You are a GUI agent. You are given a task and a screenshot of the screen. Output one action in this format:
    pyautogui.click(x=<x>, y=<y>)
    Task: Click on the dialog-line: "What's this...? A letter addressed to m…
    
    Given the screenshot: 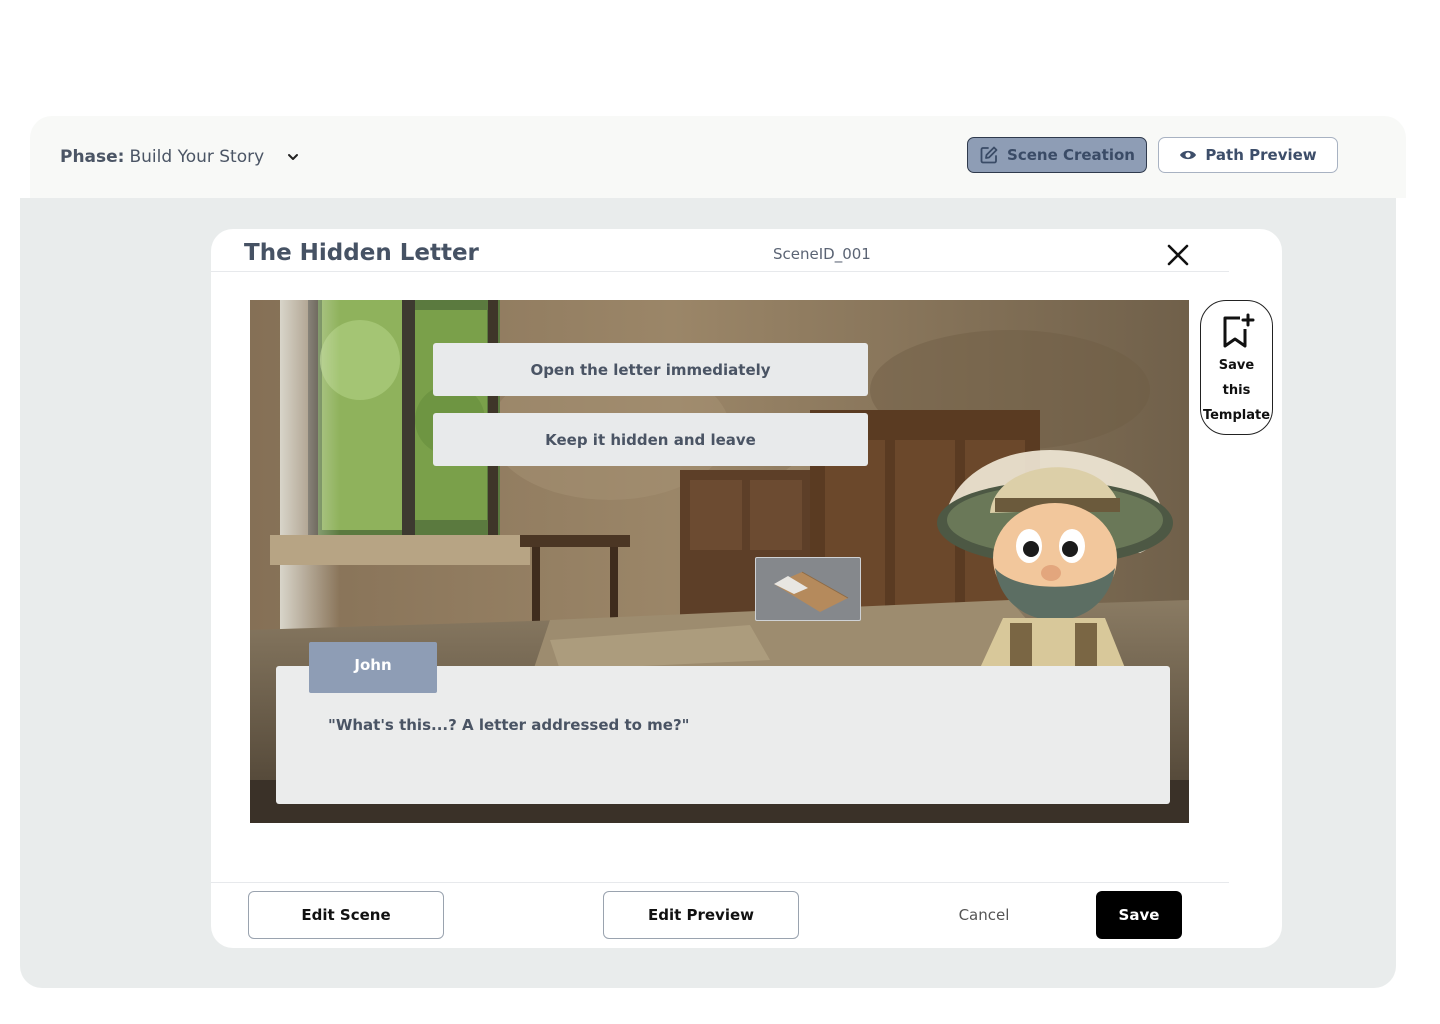 What is the action you would take?
    pyautogui.click(x=509, y=725)
    